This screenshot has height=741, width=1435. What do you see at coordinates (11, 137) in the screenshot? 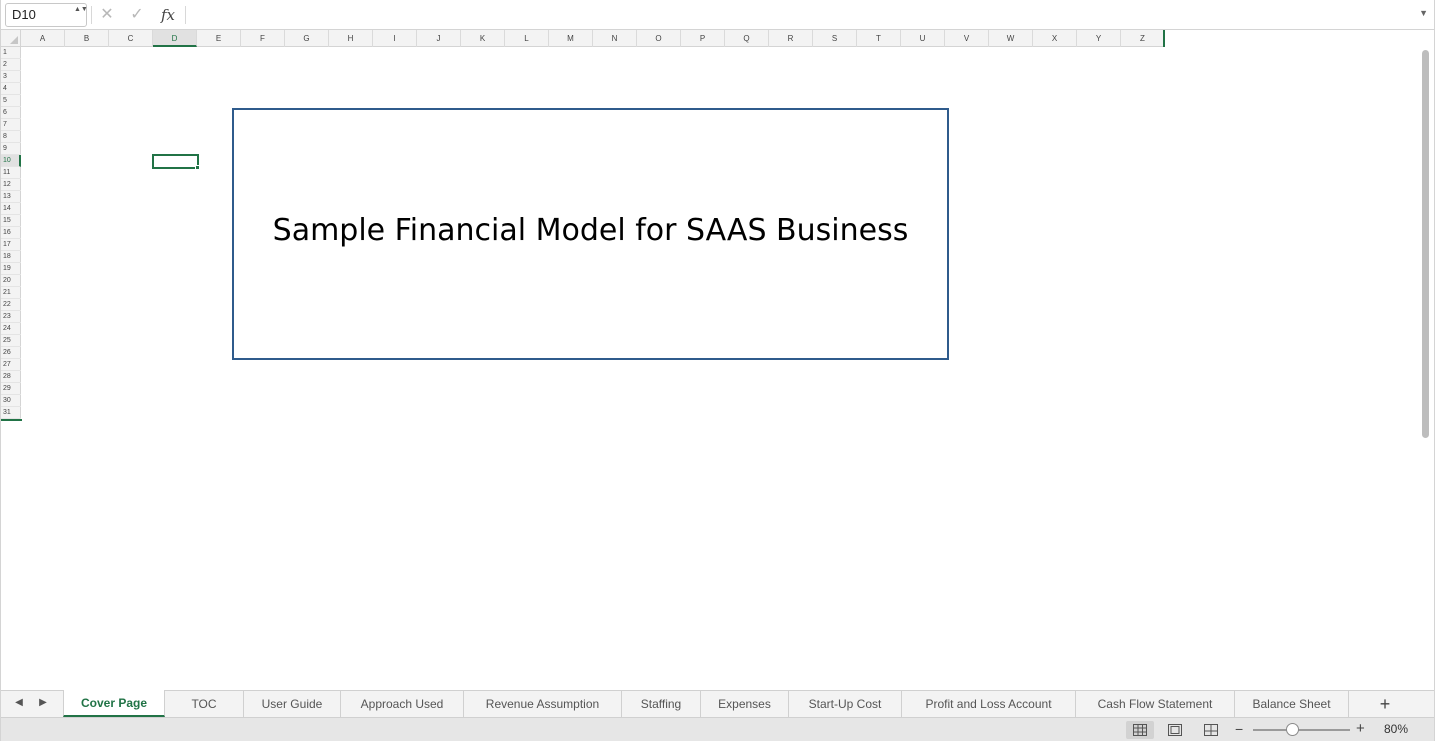
I see `row-header-8: 8` at bounding box center [11, 137].